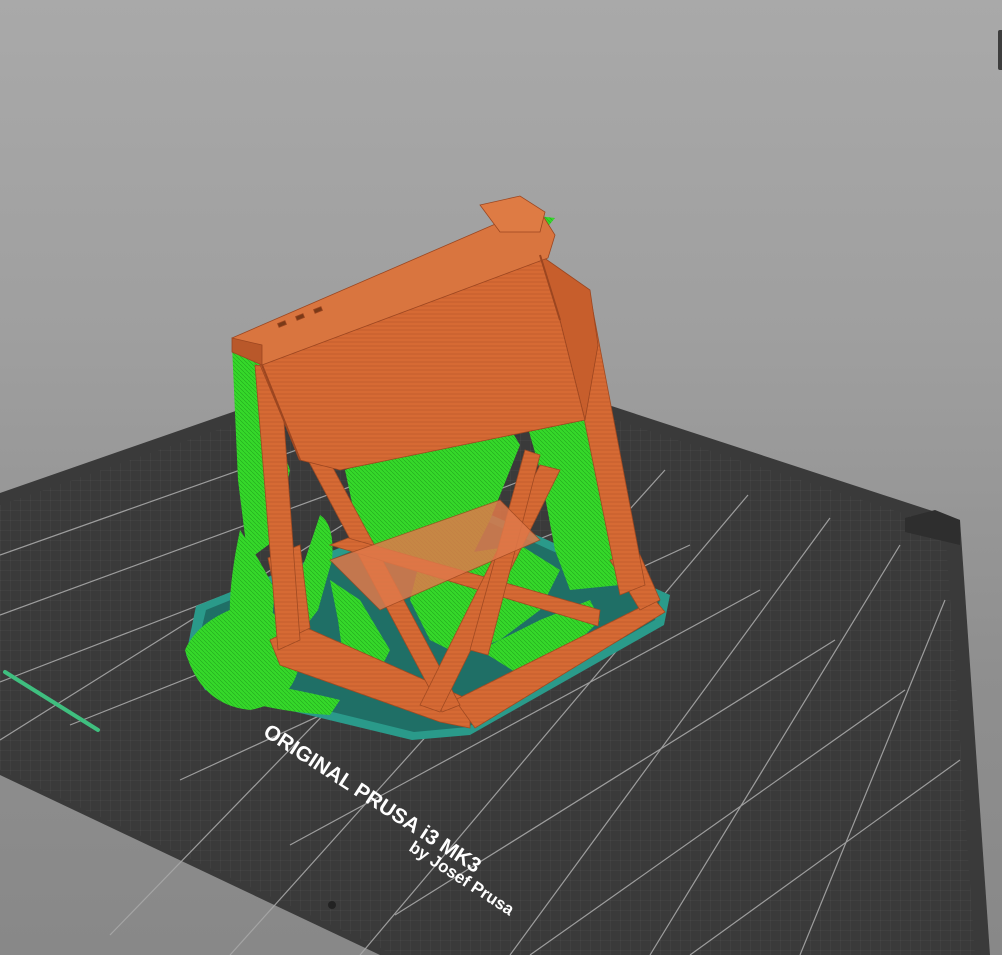 This screenshot has height=955, width=1002. I want to click on bed-screw-hole, so click(332, 905).